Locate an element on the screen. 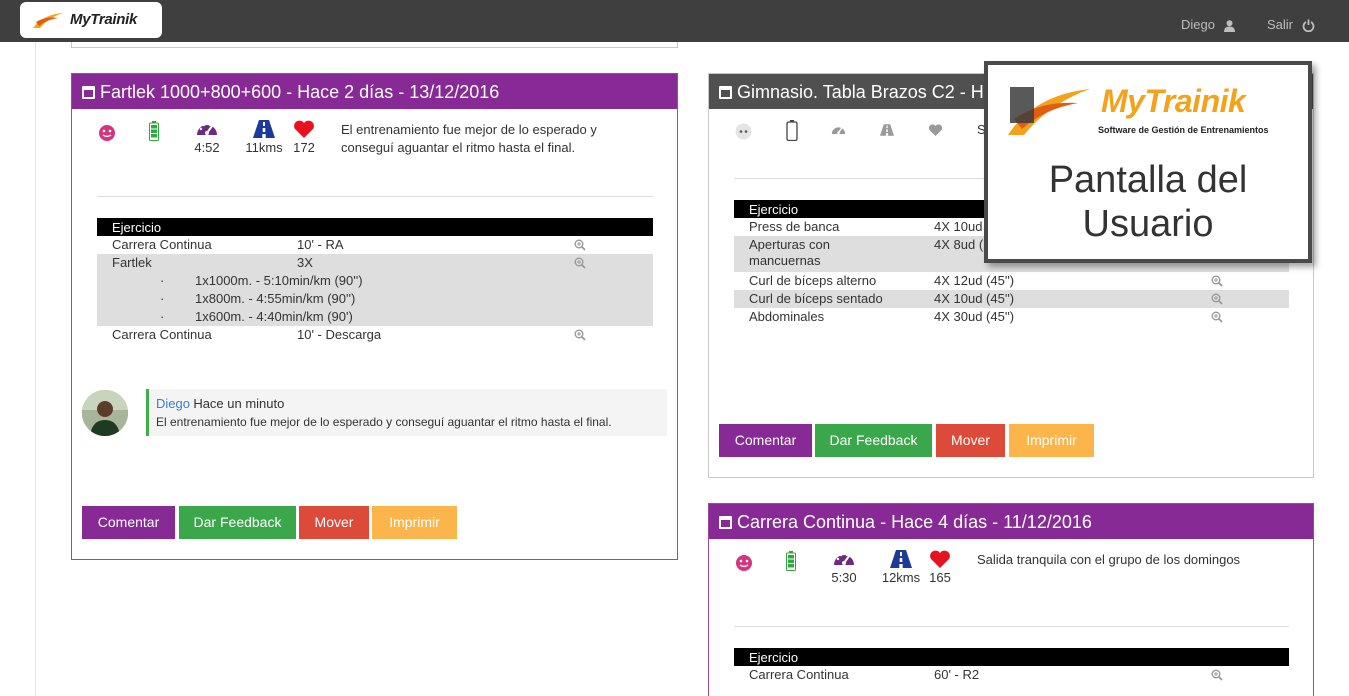 This screenshot has height=696, width=1349. exercise-detail: 4X 30ud (45'') is located at coordinates (974, 316).